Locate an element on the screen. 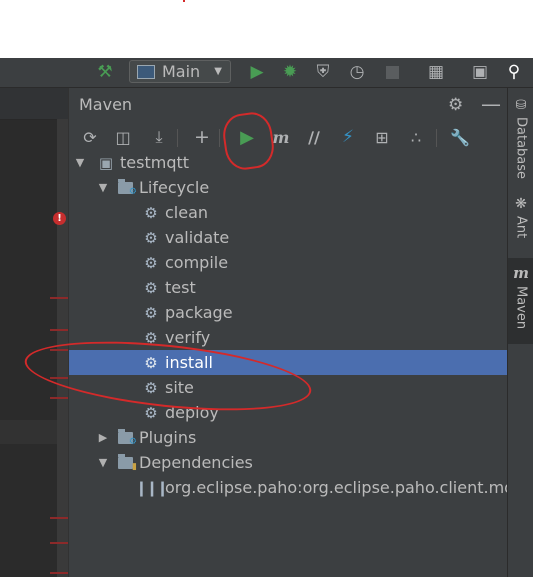 This screenshot has width=533, height=577. tree-goal-deploy: ⚙ deploy is located at coordinates (288, 412).